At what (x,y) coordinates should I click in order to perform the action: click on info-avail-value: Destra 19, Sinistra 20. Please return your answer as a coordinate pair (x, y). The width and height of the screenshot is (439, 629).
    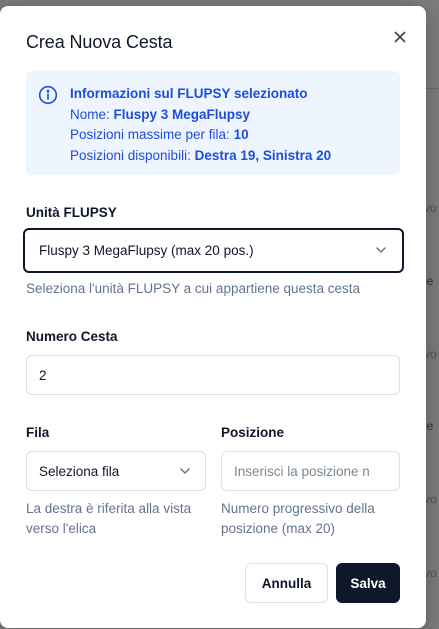
    Looking at the image, I should click on (263, 155).